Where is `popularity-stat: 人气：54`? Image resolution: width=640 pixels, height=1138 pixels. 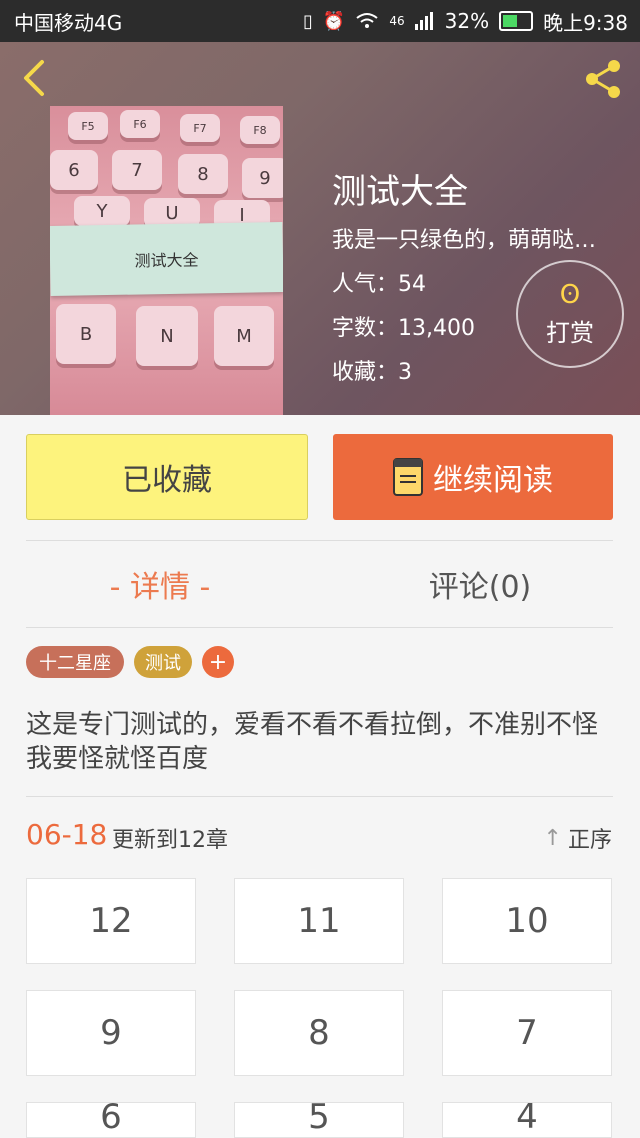 popularity-stat: 人气：54 is located at coordinates (379, 284).